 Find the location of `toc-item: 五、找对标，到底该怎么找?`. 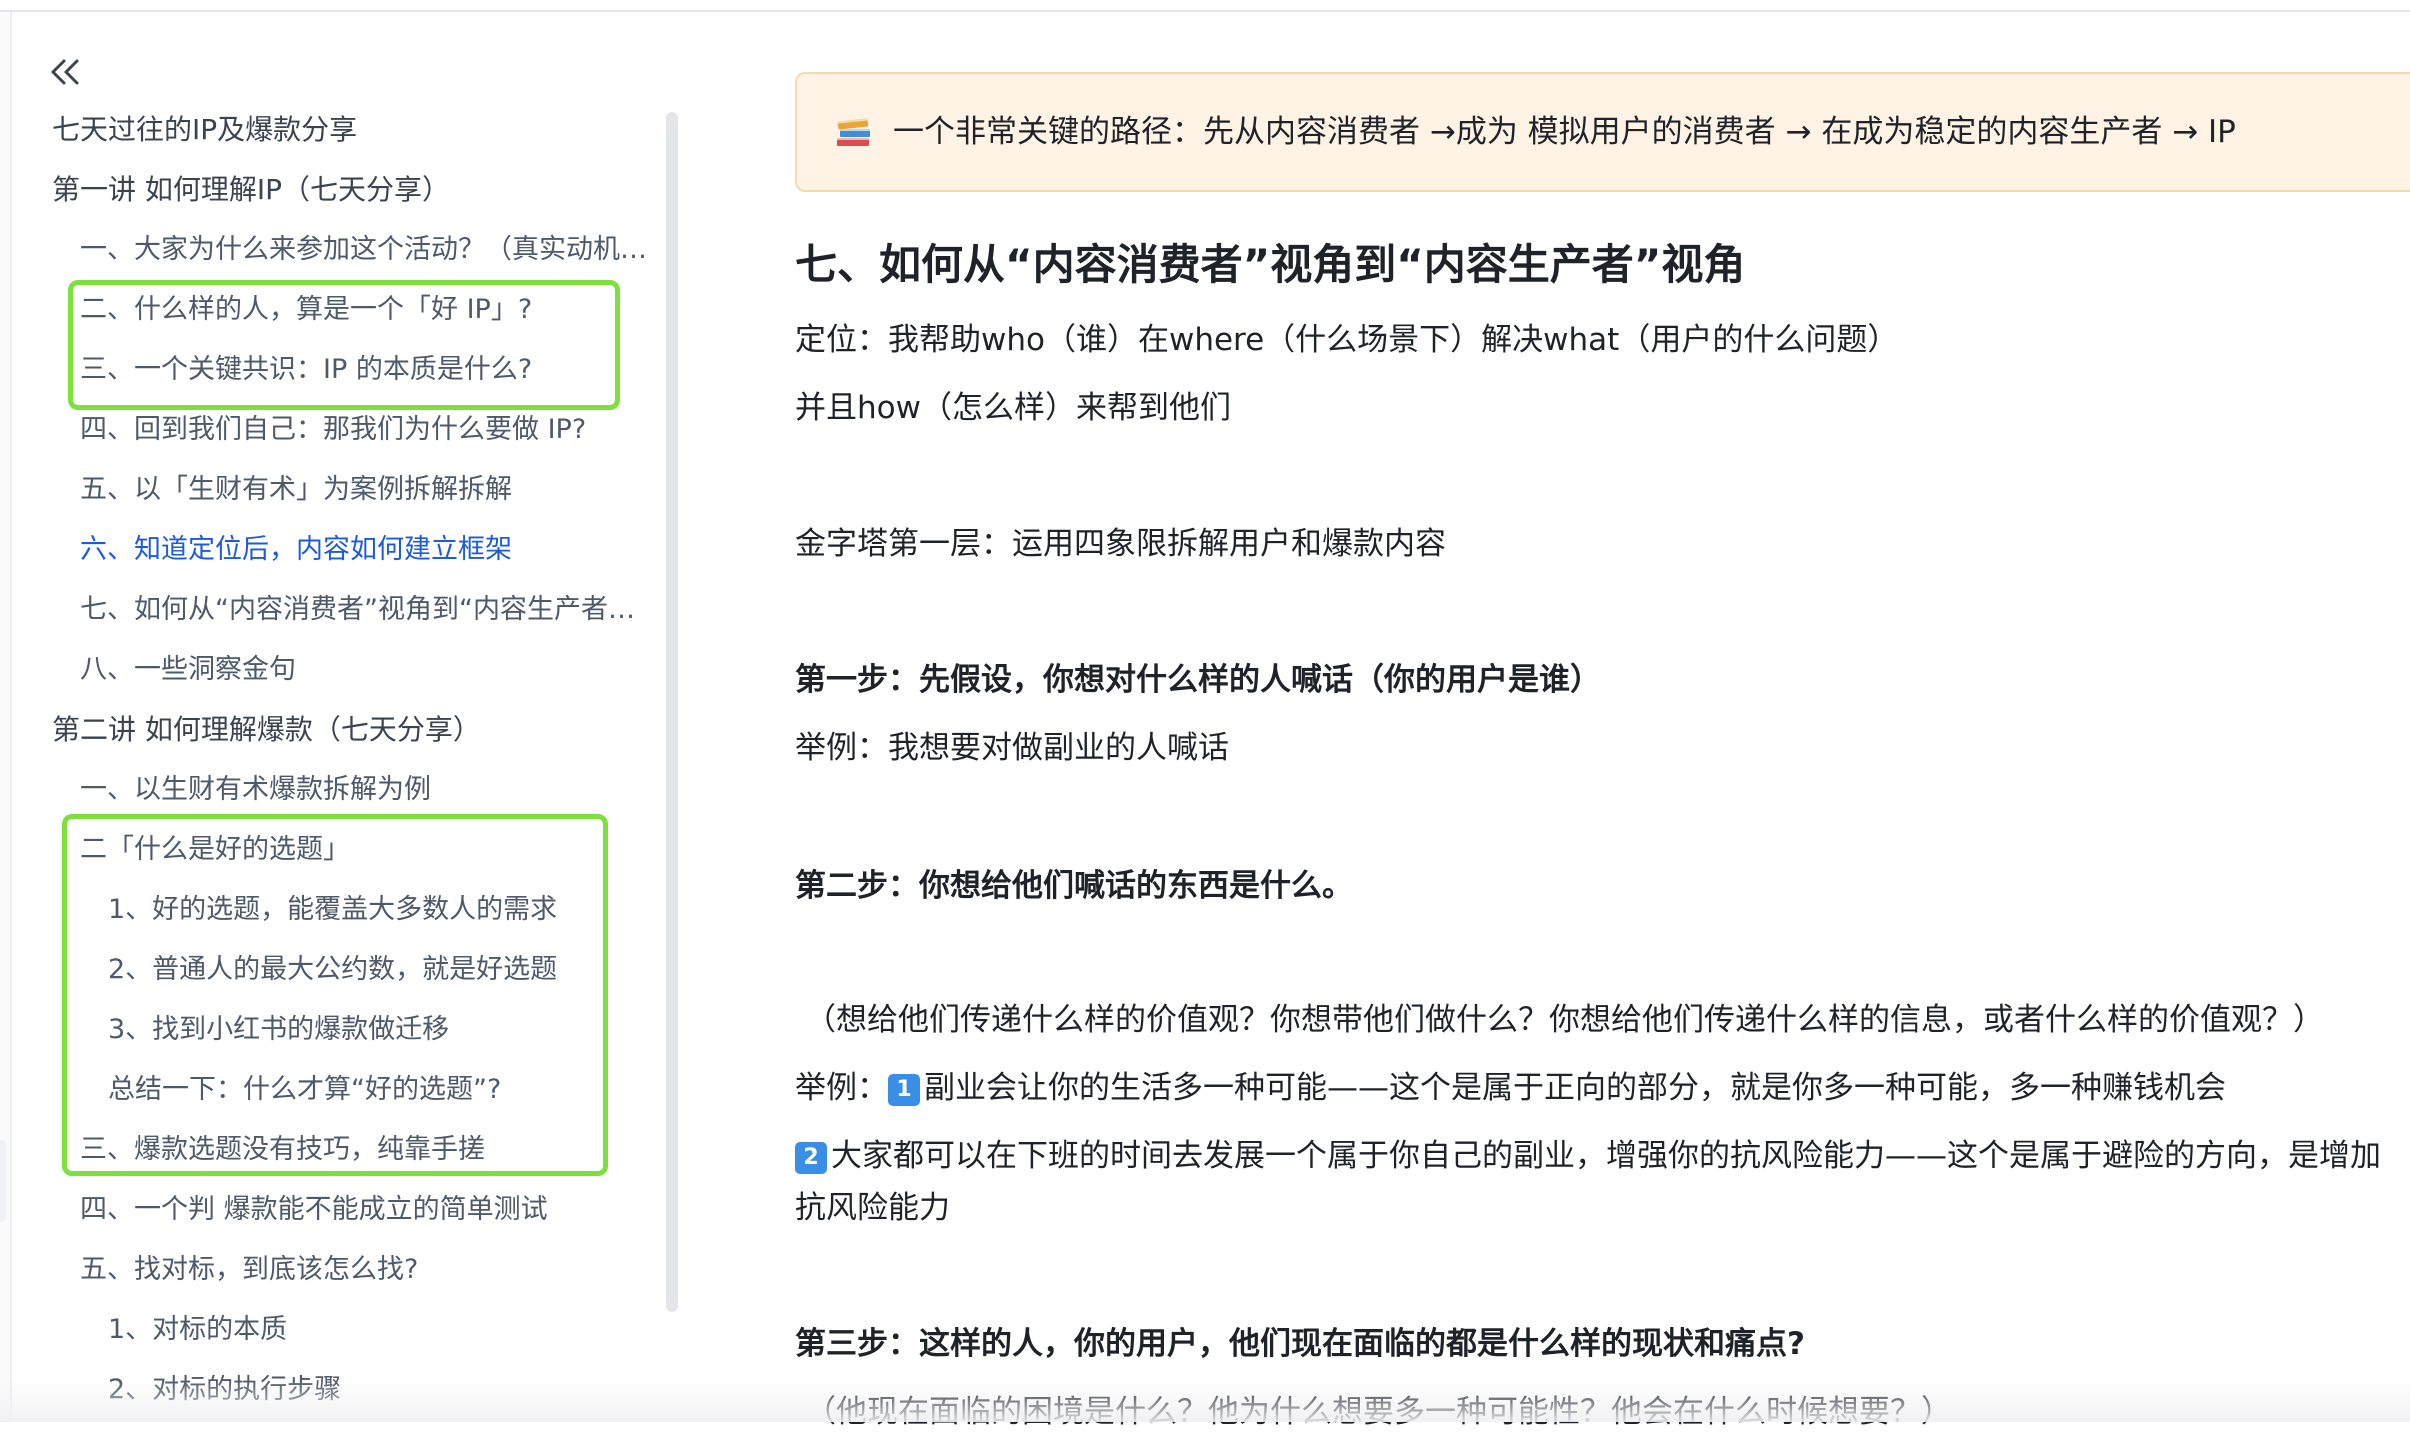

toc-item: 五、找对标，到底该怎么找? is located at coordinates (372, 1270).